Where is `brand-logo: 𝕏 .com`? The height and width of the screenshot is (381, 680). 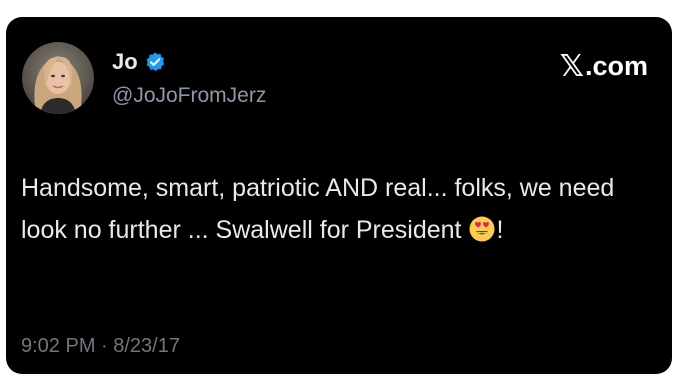 brand-logo: 𝕏 .com is located at coordinates (604, 66).